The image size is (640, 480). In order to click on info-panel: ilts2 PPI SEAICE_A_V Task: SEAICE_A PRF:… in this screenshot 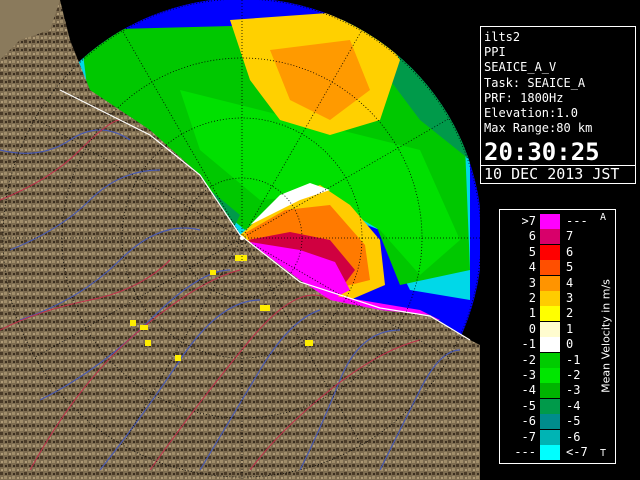, I will do `click(558, 105)`.